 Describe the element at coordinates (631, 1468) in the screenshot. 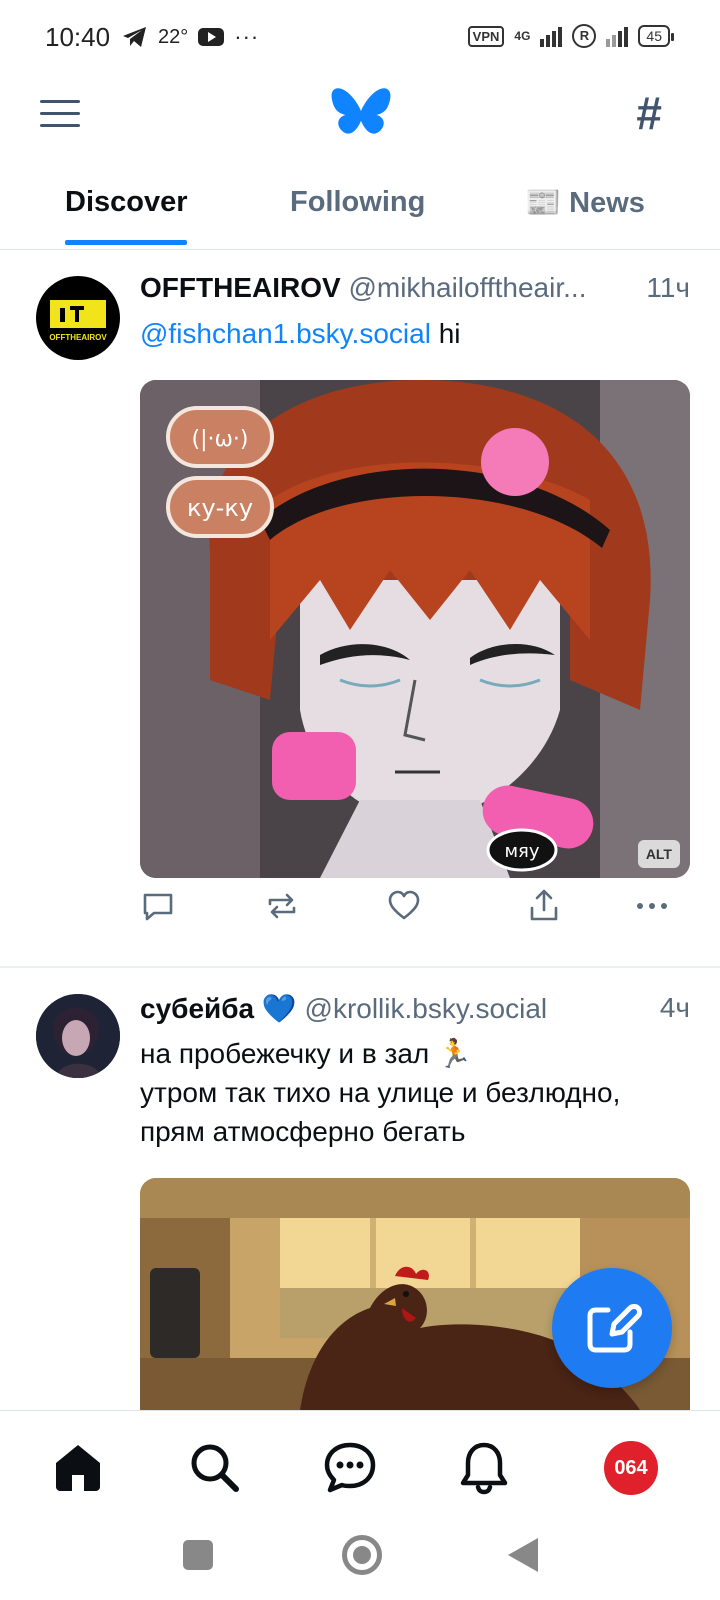

I see `profile-avatar: 064` at that location.